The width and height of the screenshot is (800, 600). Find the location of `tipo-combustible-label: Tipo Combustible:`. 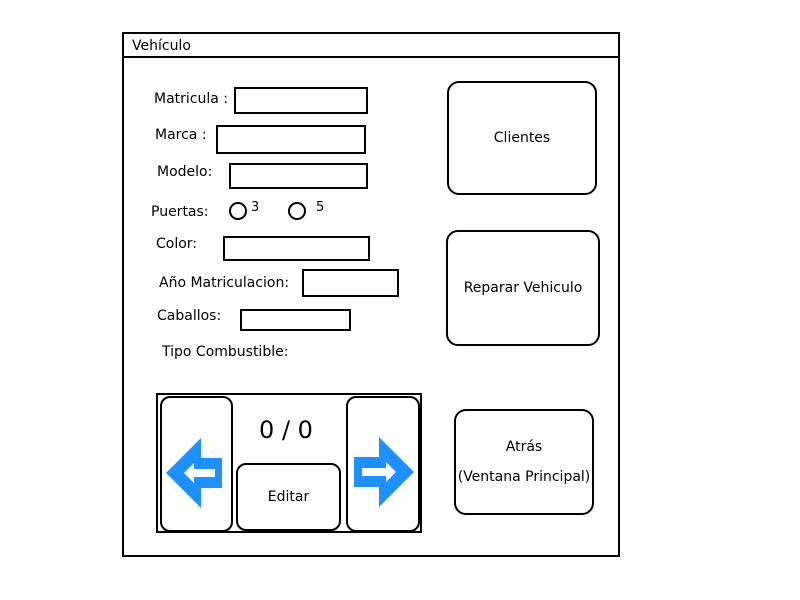

tipo-combustible-label: Tipo Combustible: is located at coordinates (225, 352).